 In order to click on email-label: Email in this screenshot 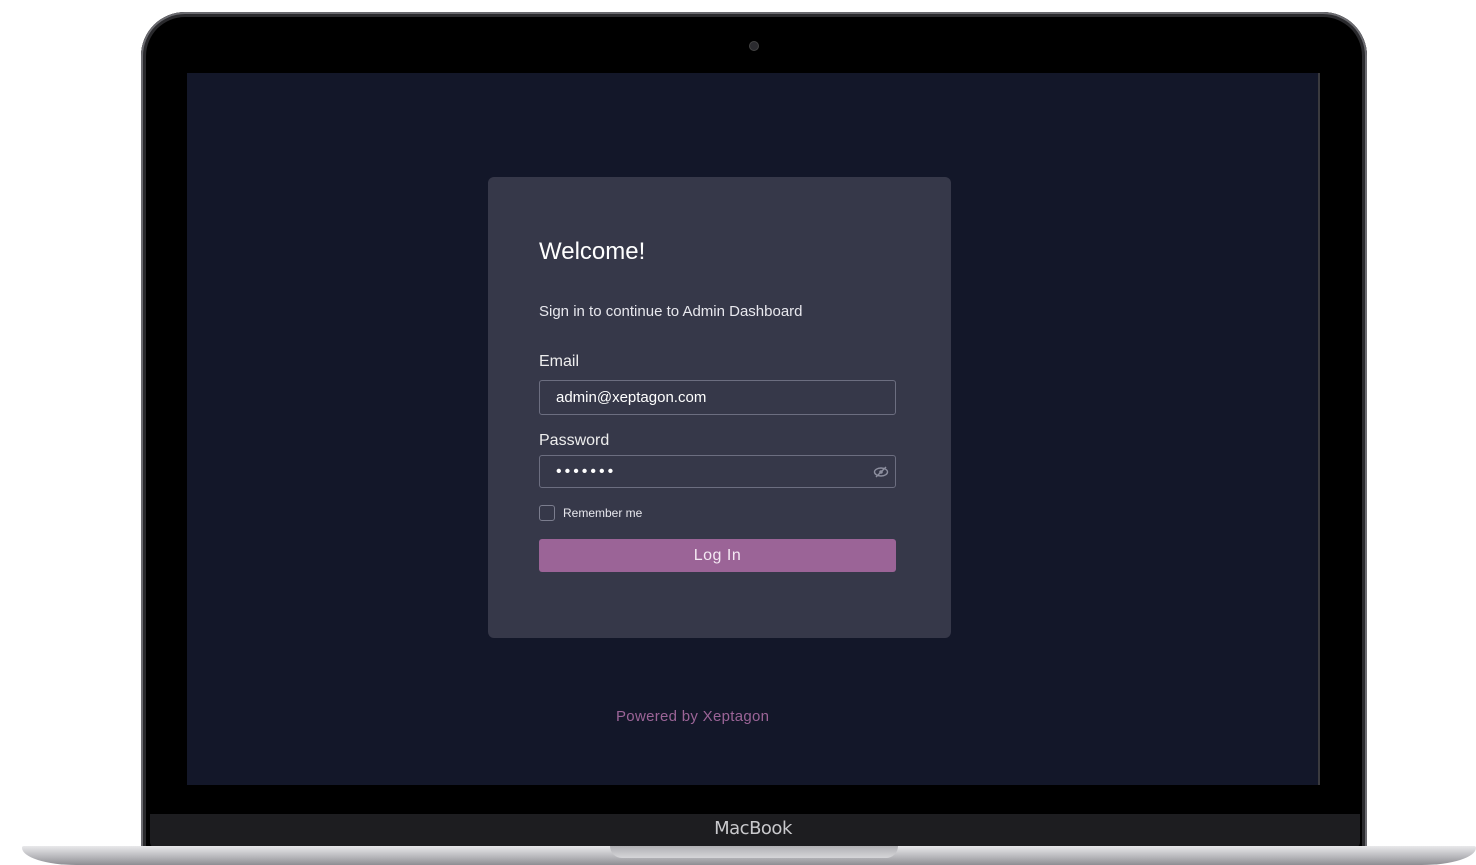, I will do `click(559, 361)`.